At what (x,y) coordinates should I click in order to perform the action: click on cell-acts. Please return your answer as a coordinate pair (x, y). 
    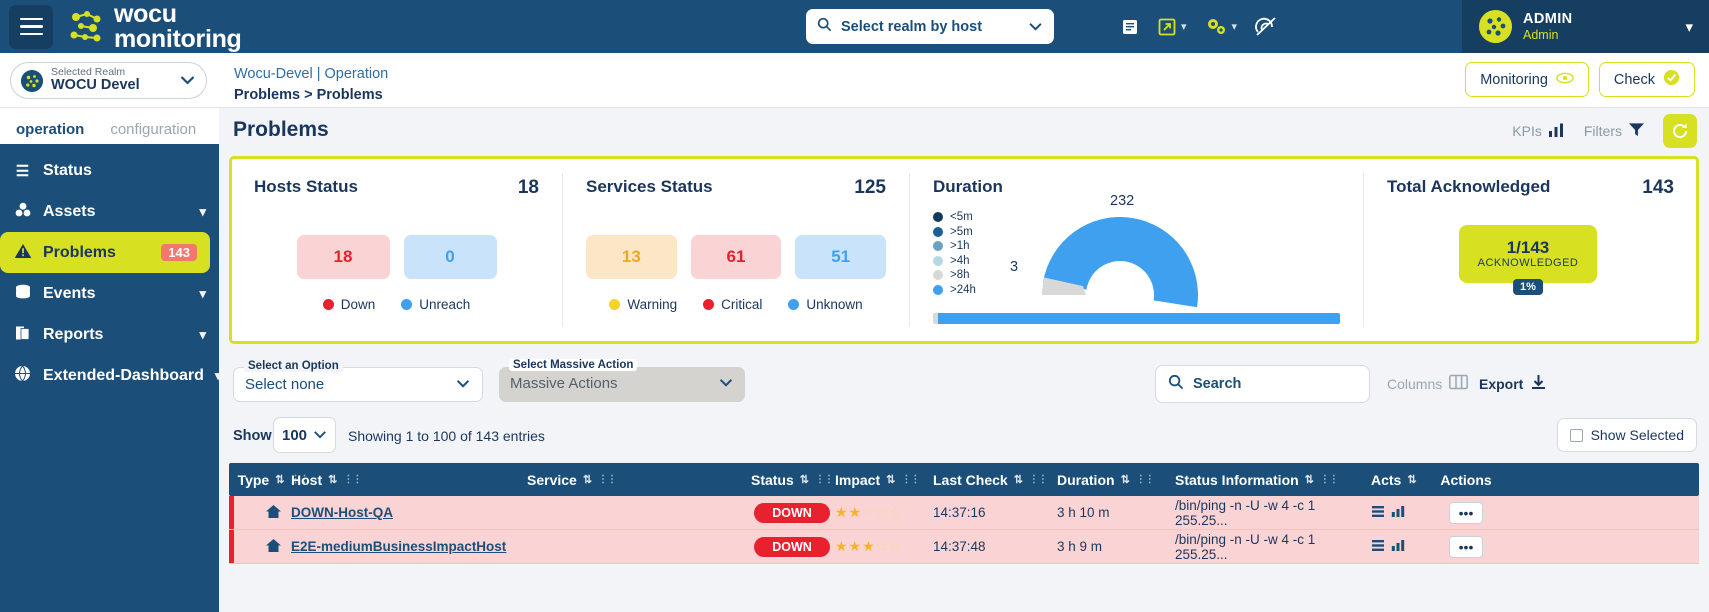
    Looking at the image, I should click on (1403, 513).